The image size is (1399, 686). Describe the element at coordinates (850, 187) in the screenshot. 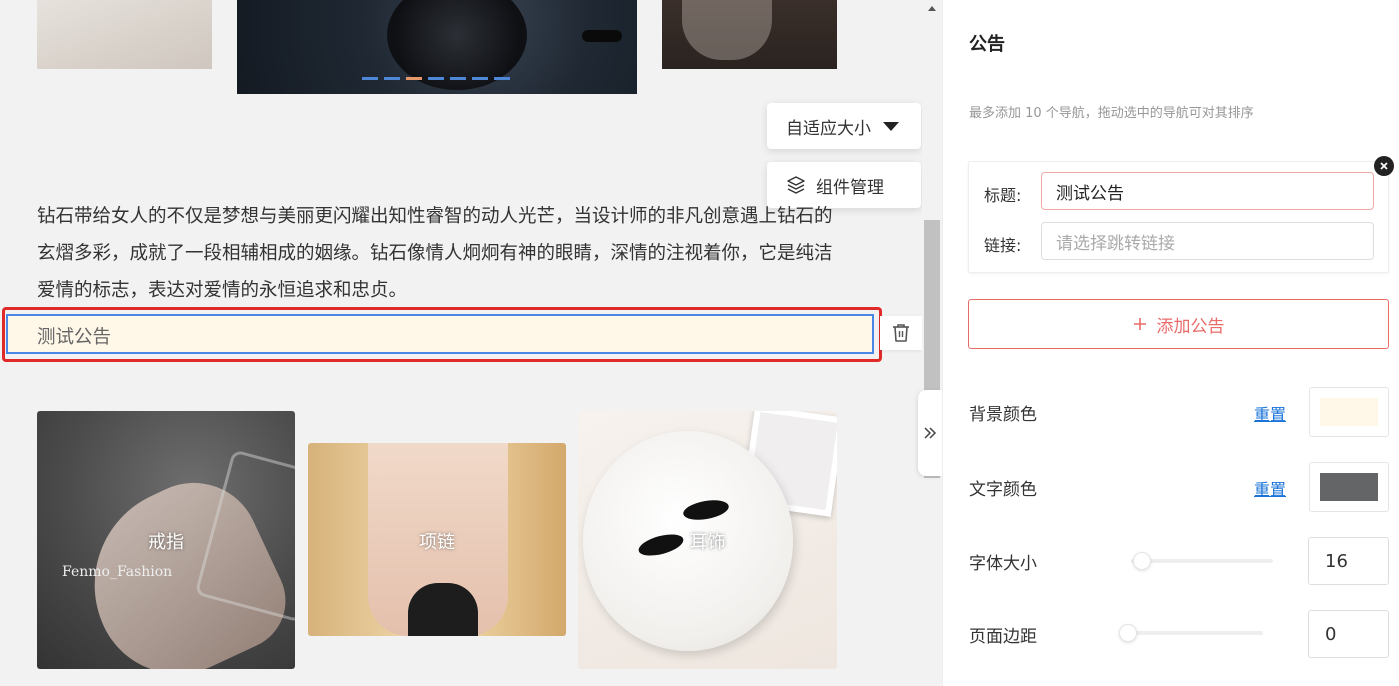

I see `component-manager-label: 组件管理` at that location.